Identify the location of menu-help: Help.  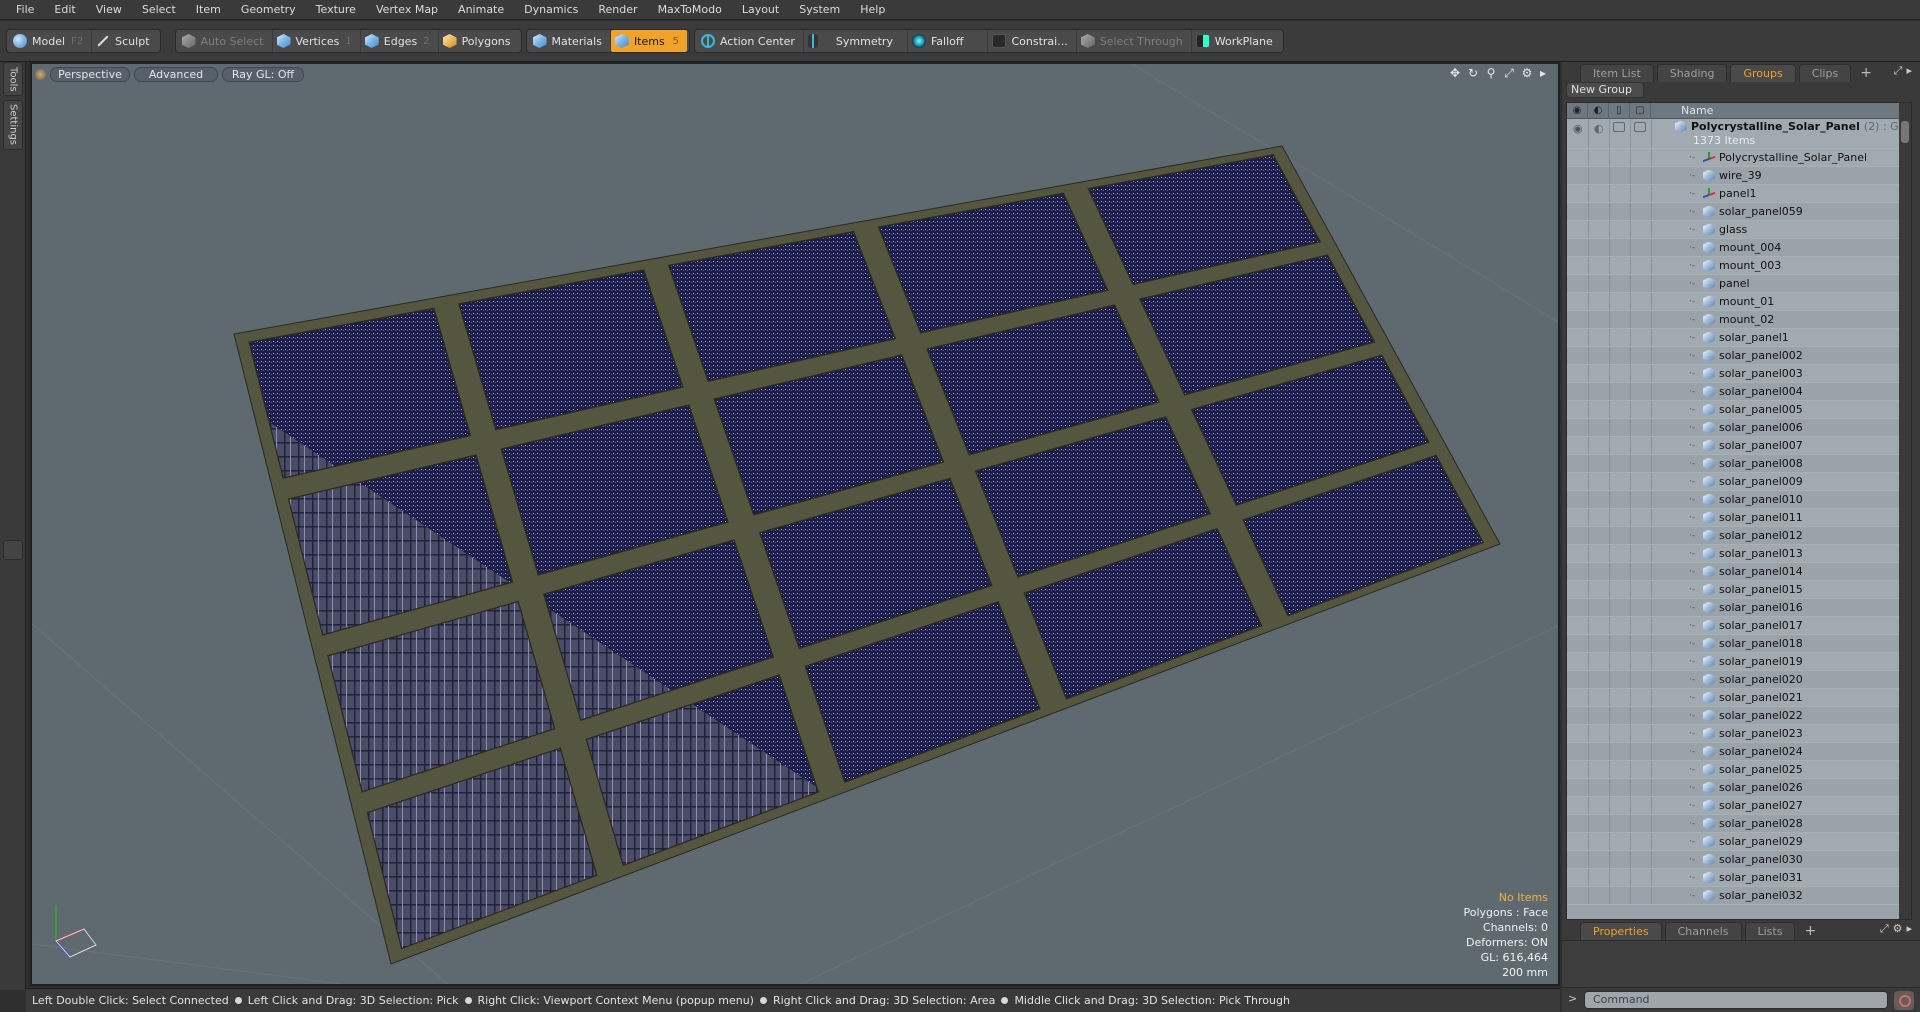
(872, 10).